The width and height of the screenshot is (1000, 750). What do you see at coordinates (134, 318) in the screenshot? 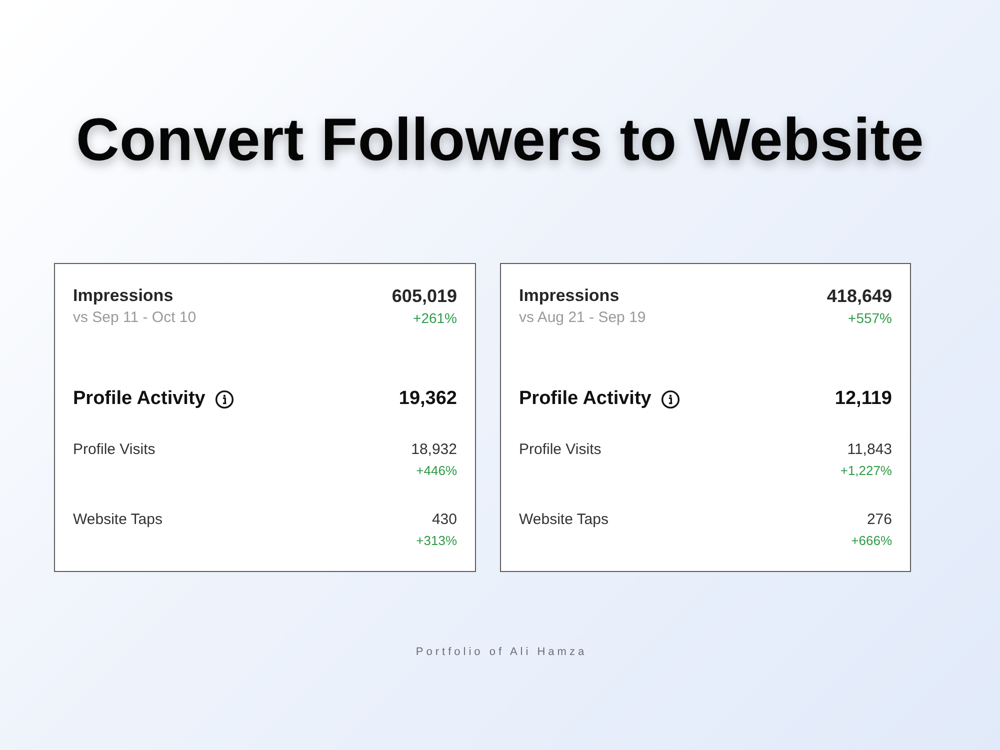
I see `comparison-period: vs Sep 11 - Oct 10` at bounding box center [134, 318].